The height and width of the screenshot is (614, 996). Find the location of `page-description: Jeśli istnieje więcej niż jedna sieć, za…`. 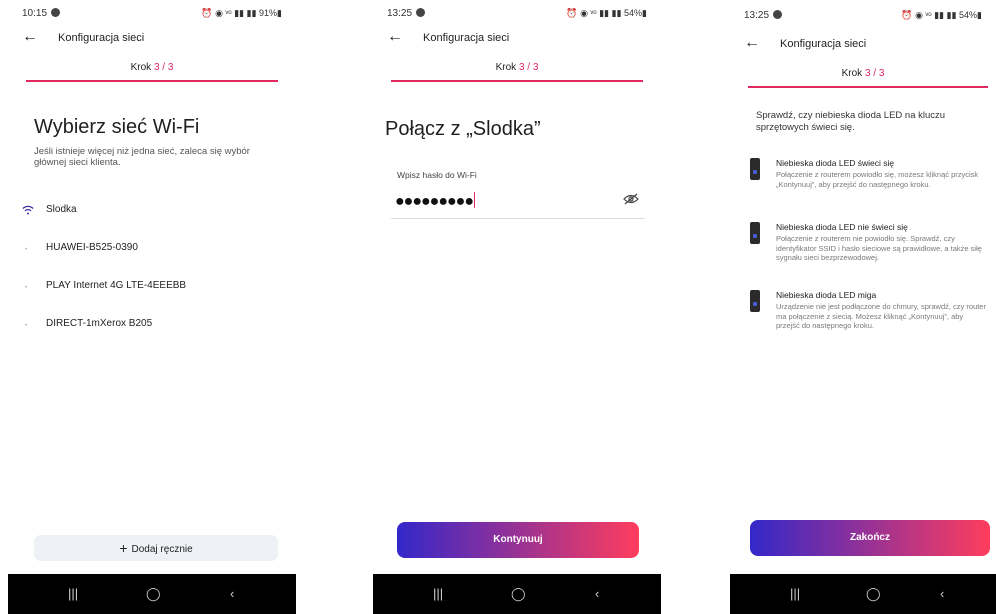

page-description: Jeśli istnieje więcej niż jedna sieć, za… is located at coordinates (142, 157).